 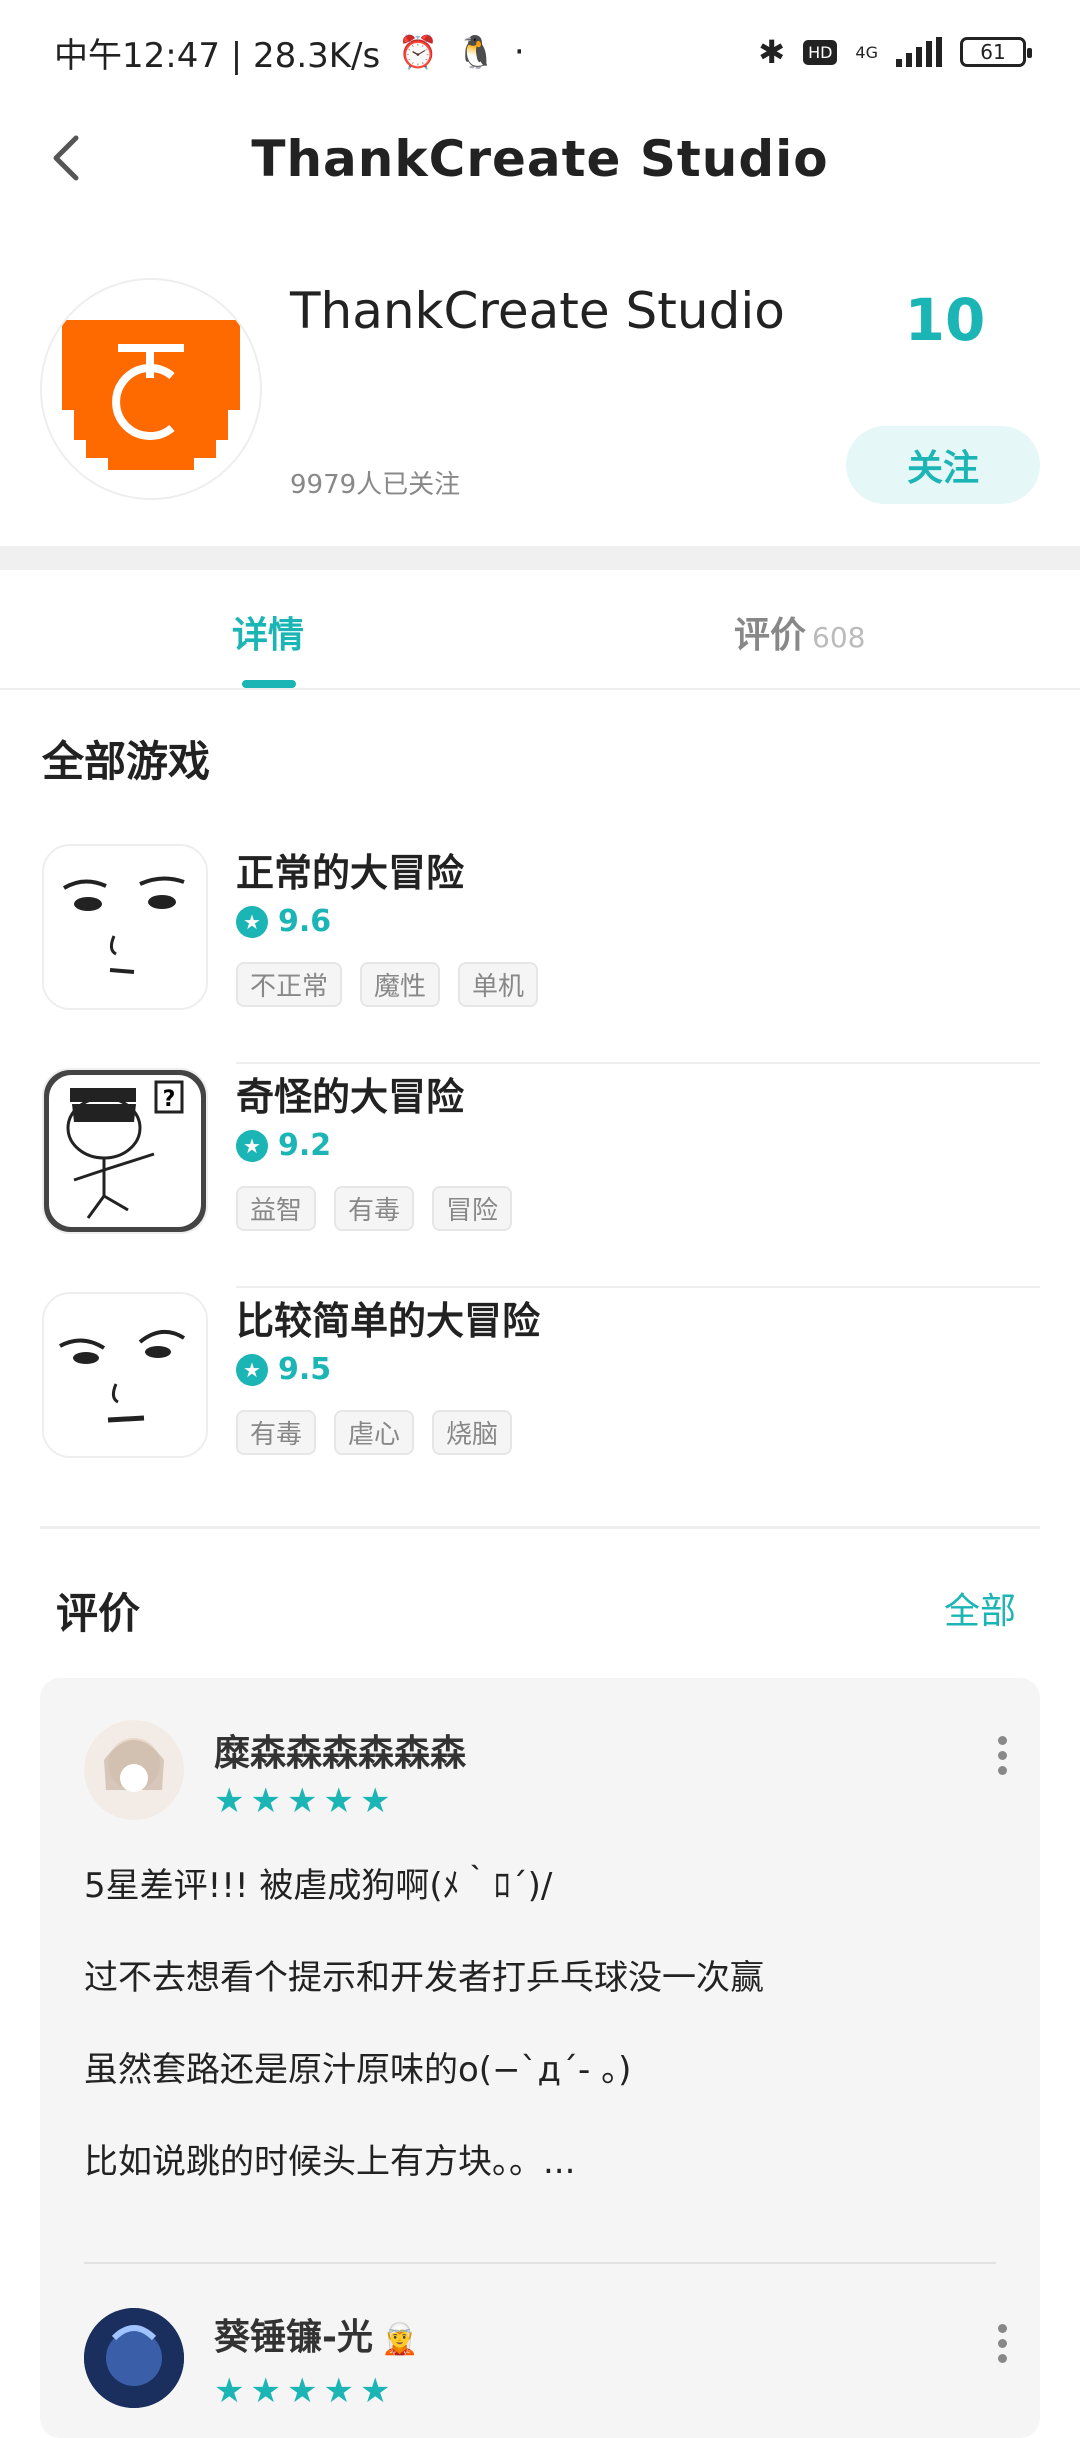 I want to click on game-tags: 益智 有毒 冒险, so click(x=374, y=1208).